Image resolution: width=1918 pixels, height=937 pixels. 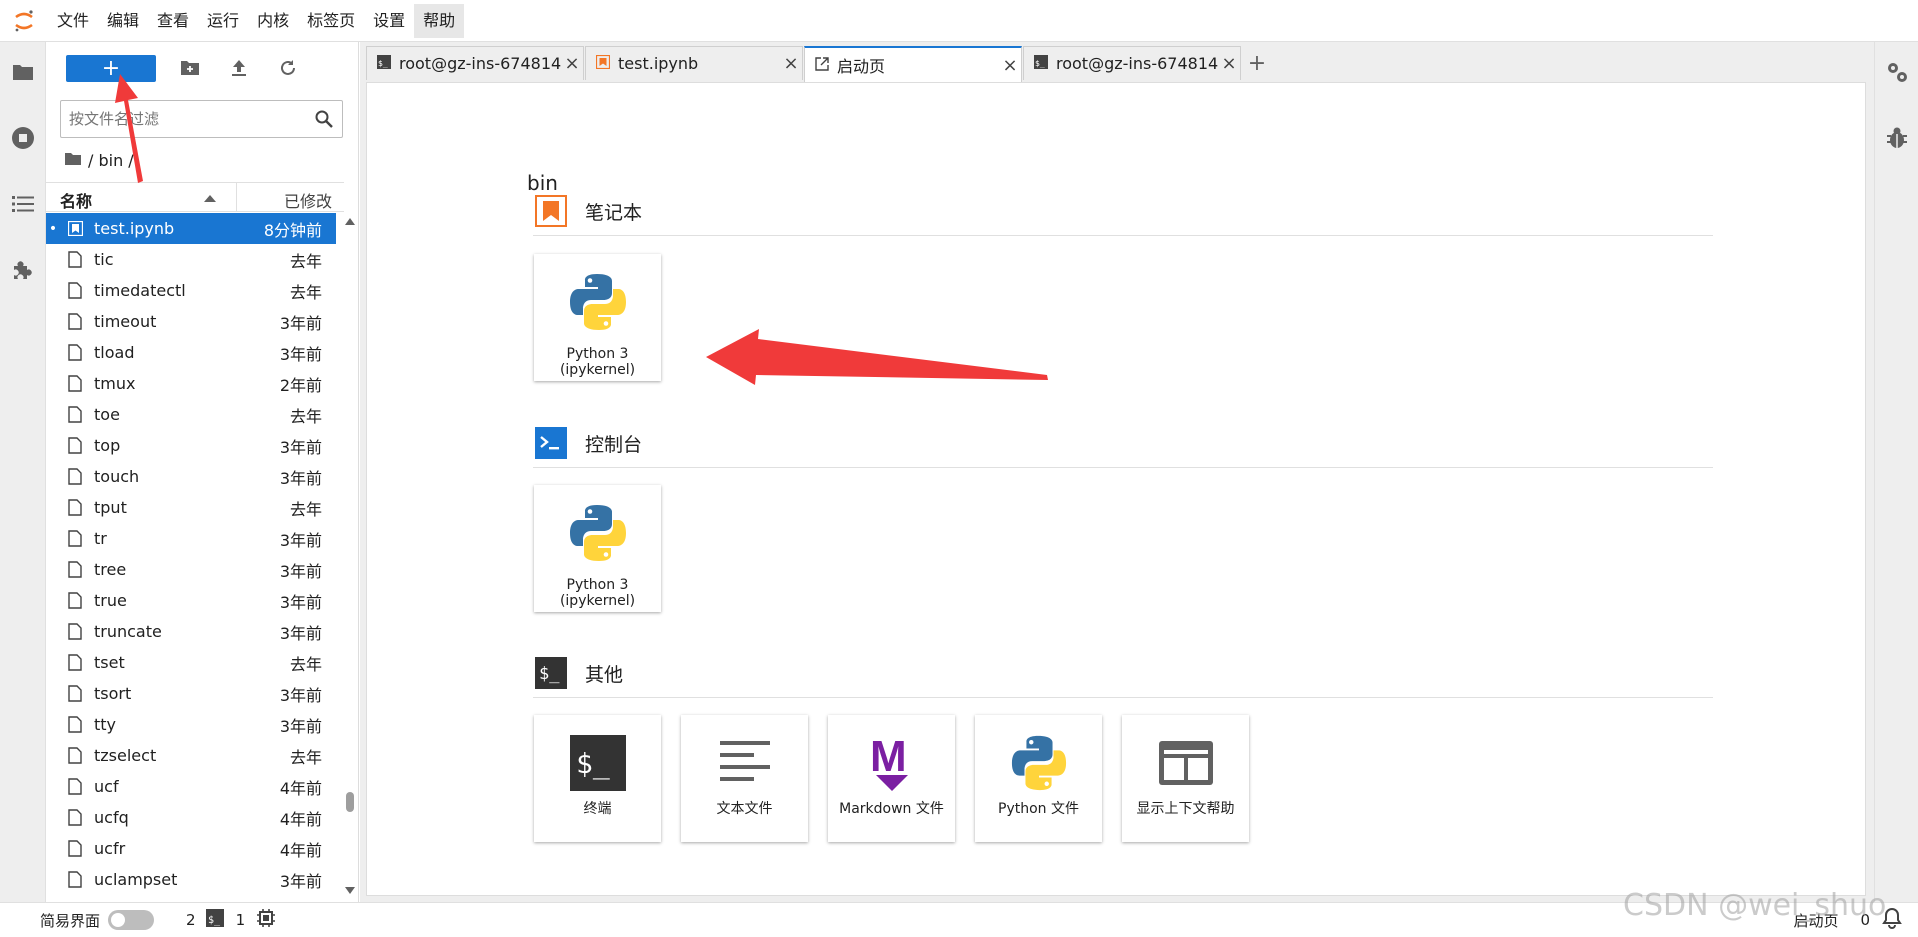 What do you see at coordinates (891, 778) in the screenshot?
I see `markdown-file-card: M Markdown 文件` at bounding box center [891, 778].